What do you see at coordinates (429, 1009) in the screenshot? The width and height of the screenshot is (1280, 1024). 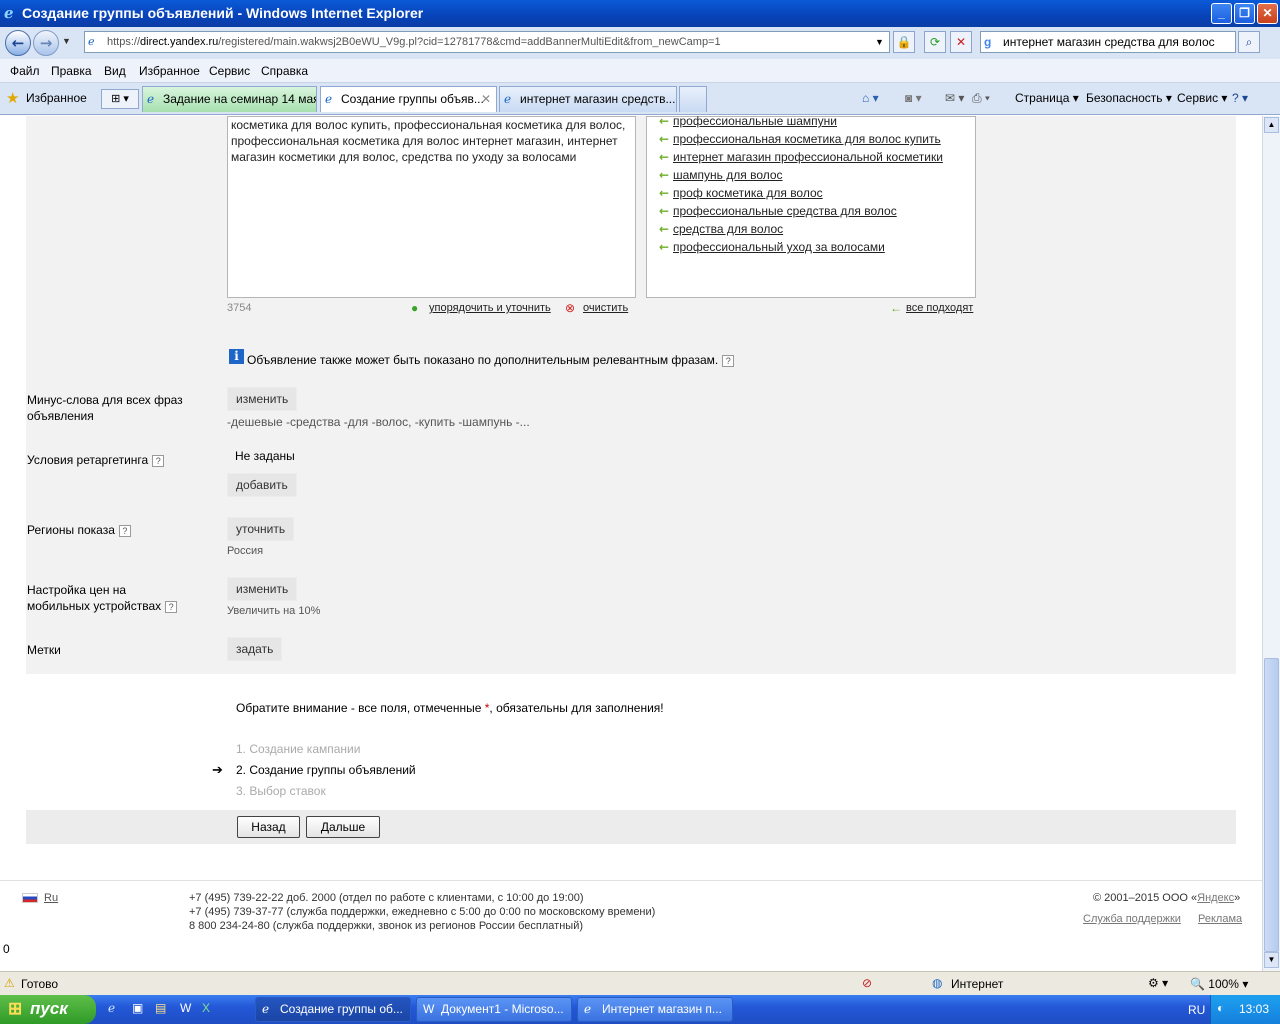 I see `word-icon: W` at bounding box center [429, 1009].